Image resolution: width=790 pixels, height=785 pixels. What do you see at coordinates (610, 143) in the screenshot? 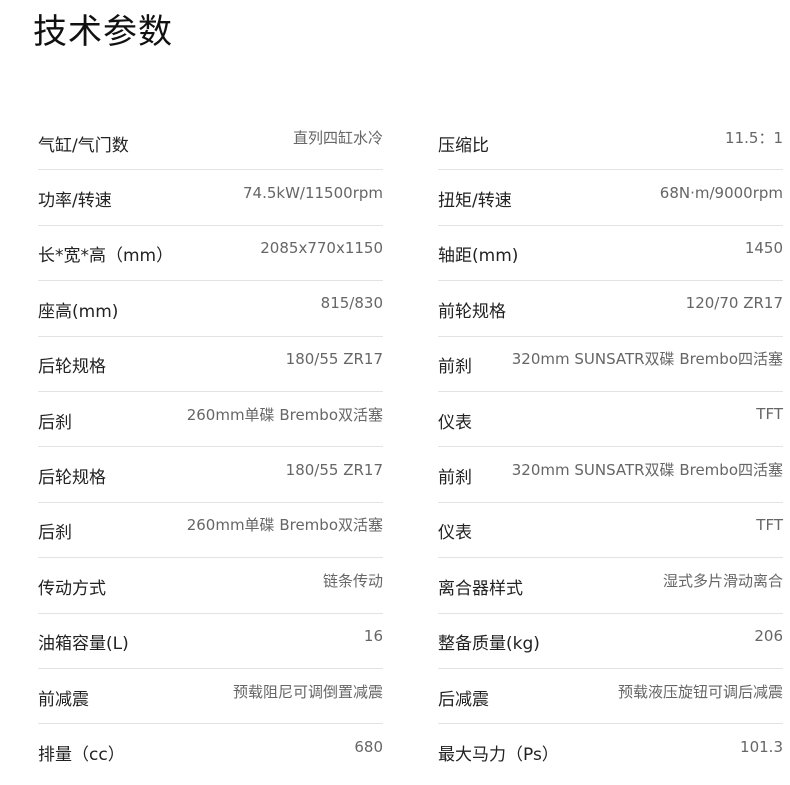
I see `spec-row: 压缩比 11.5：1` at bounding box center [610, 143].